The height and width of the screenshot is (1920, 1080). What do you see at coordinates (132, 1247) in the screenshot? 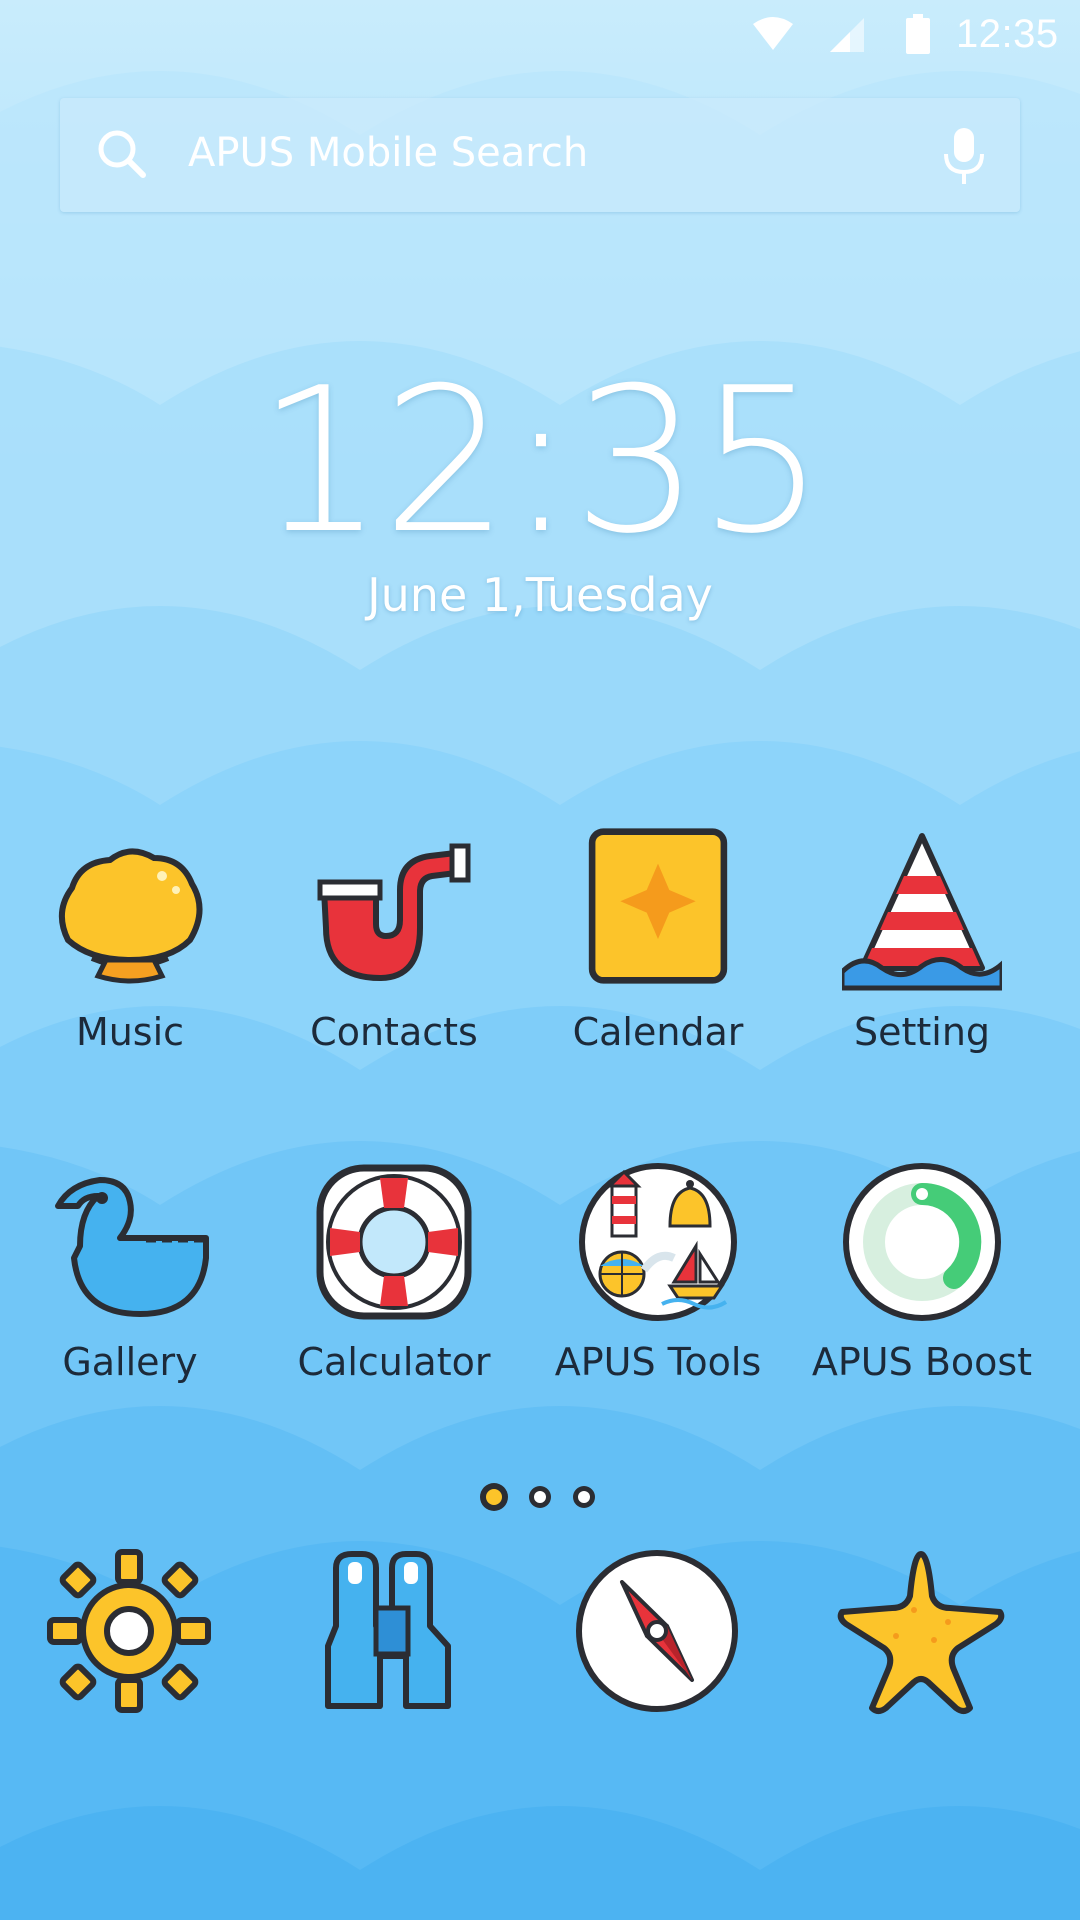
I see `duck-icon` at bounding box center [132, 1247].